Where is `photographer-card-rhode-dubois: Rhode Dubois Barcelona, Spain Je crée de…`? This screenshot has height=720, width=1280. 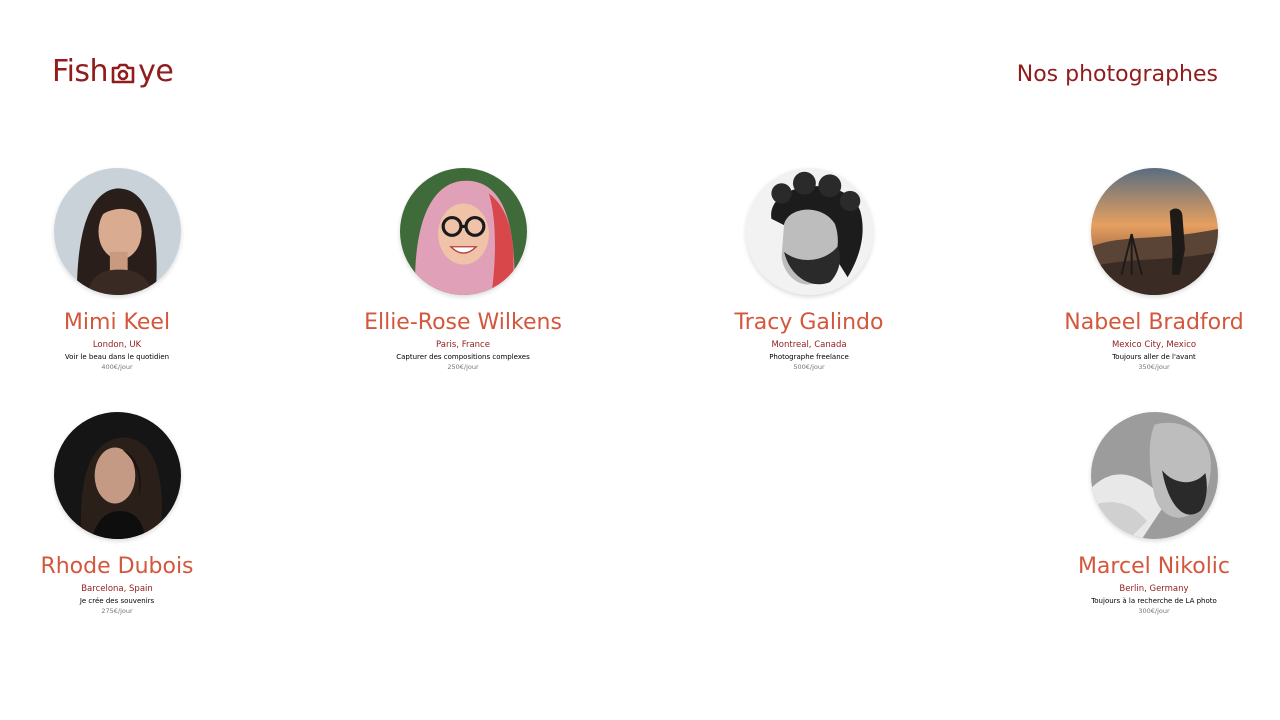 photographer-card-rhode-dubois: Rhode Dubois Barcelona, Spain Je crée de… is located at coordinates (123, 514).